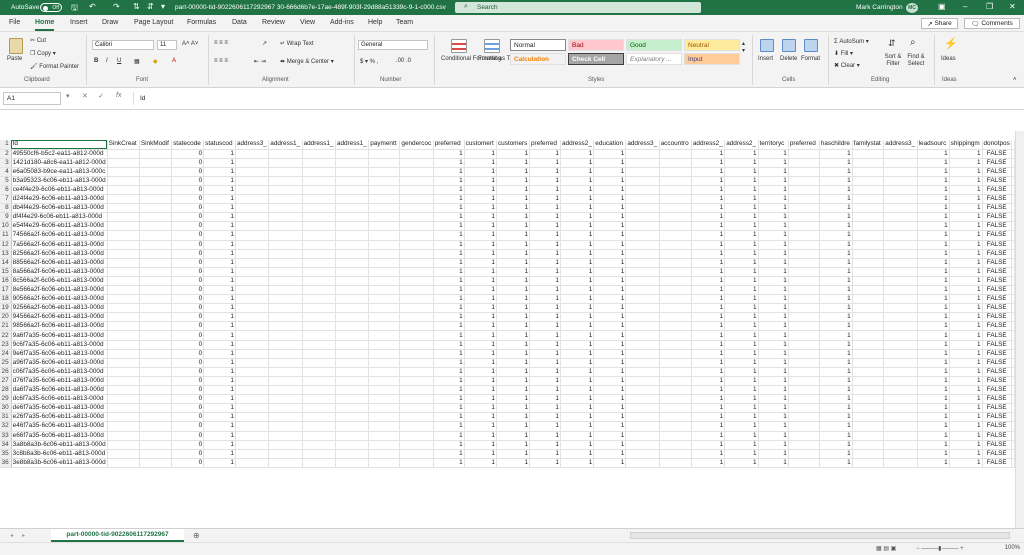 The width and height of the screenshot is (1024, 555). I want to click on comments-button: 🗨 Comments, so click(992, 23).